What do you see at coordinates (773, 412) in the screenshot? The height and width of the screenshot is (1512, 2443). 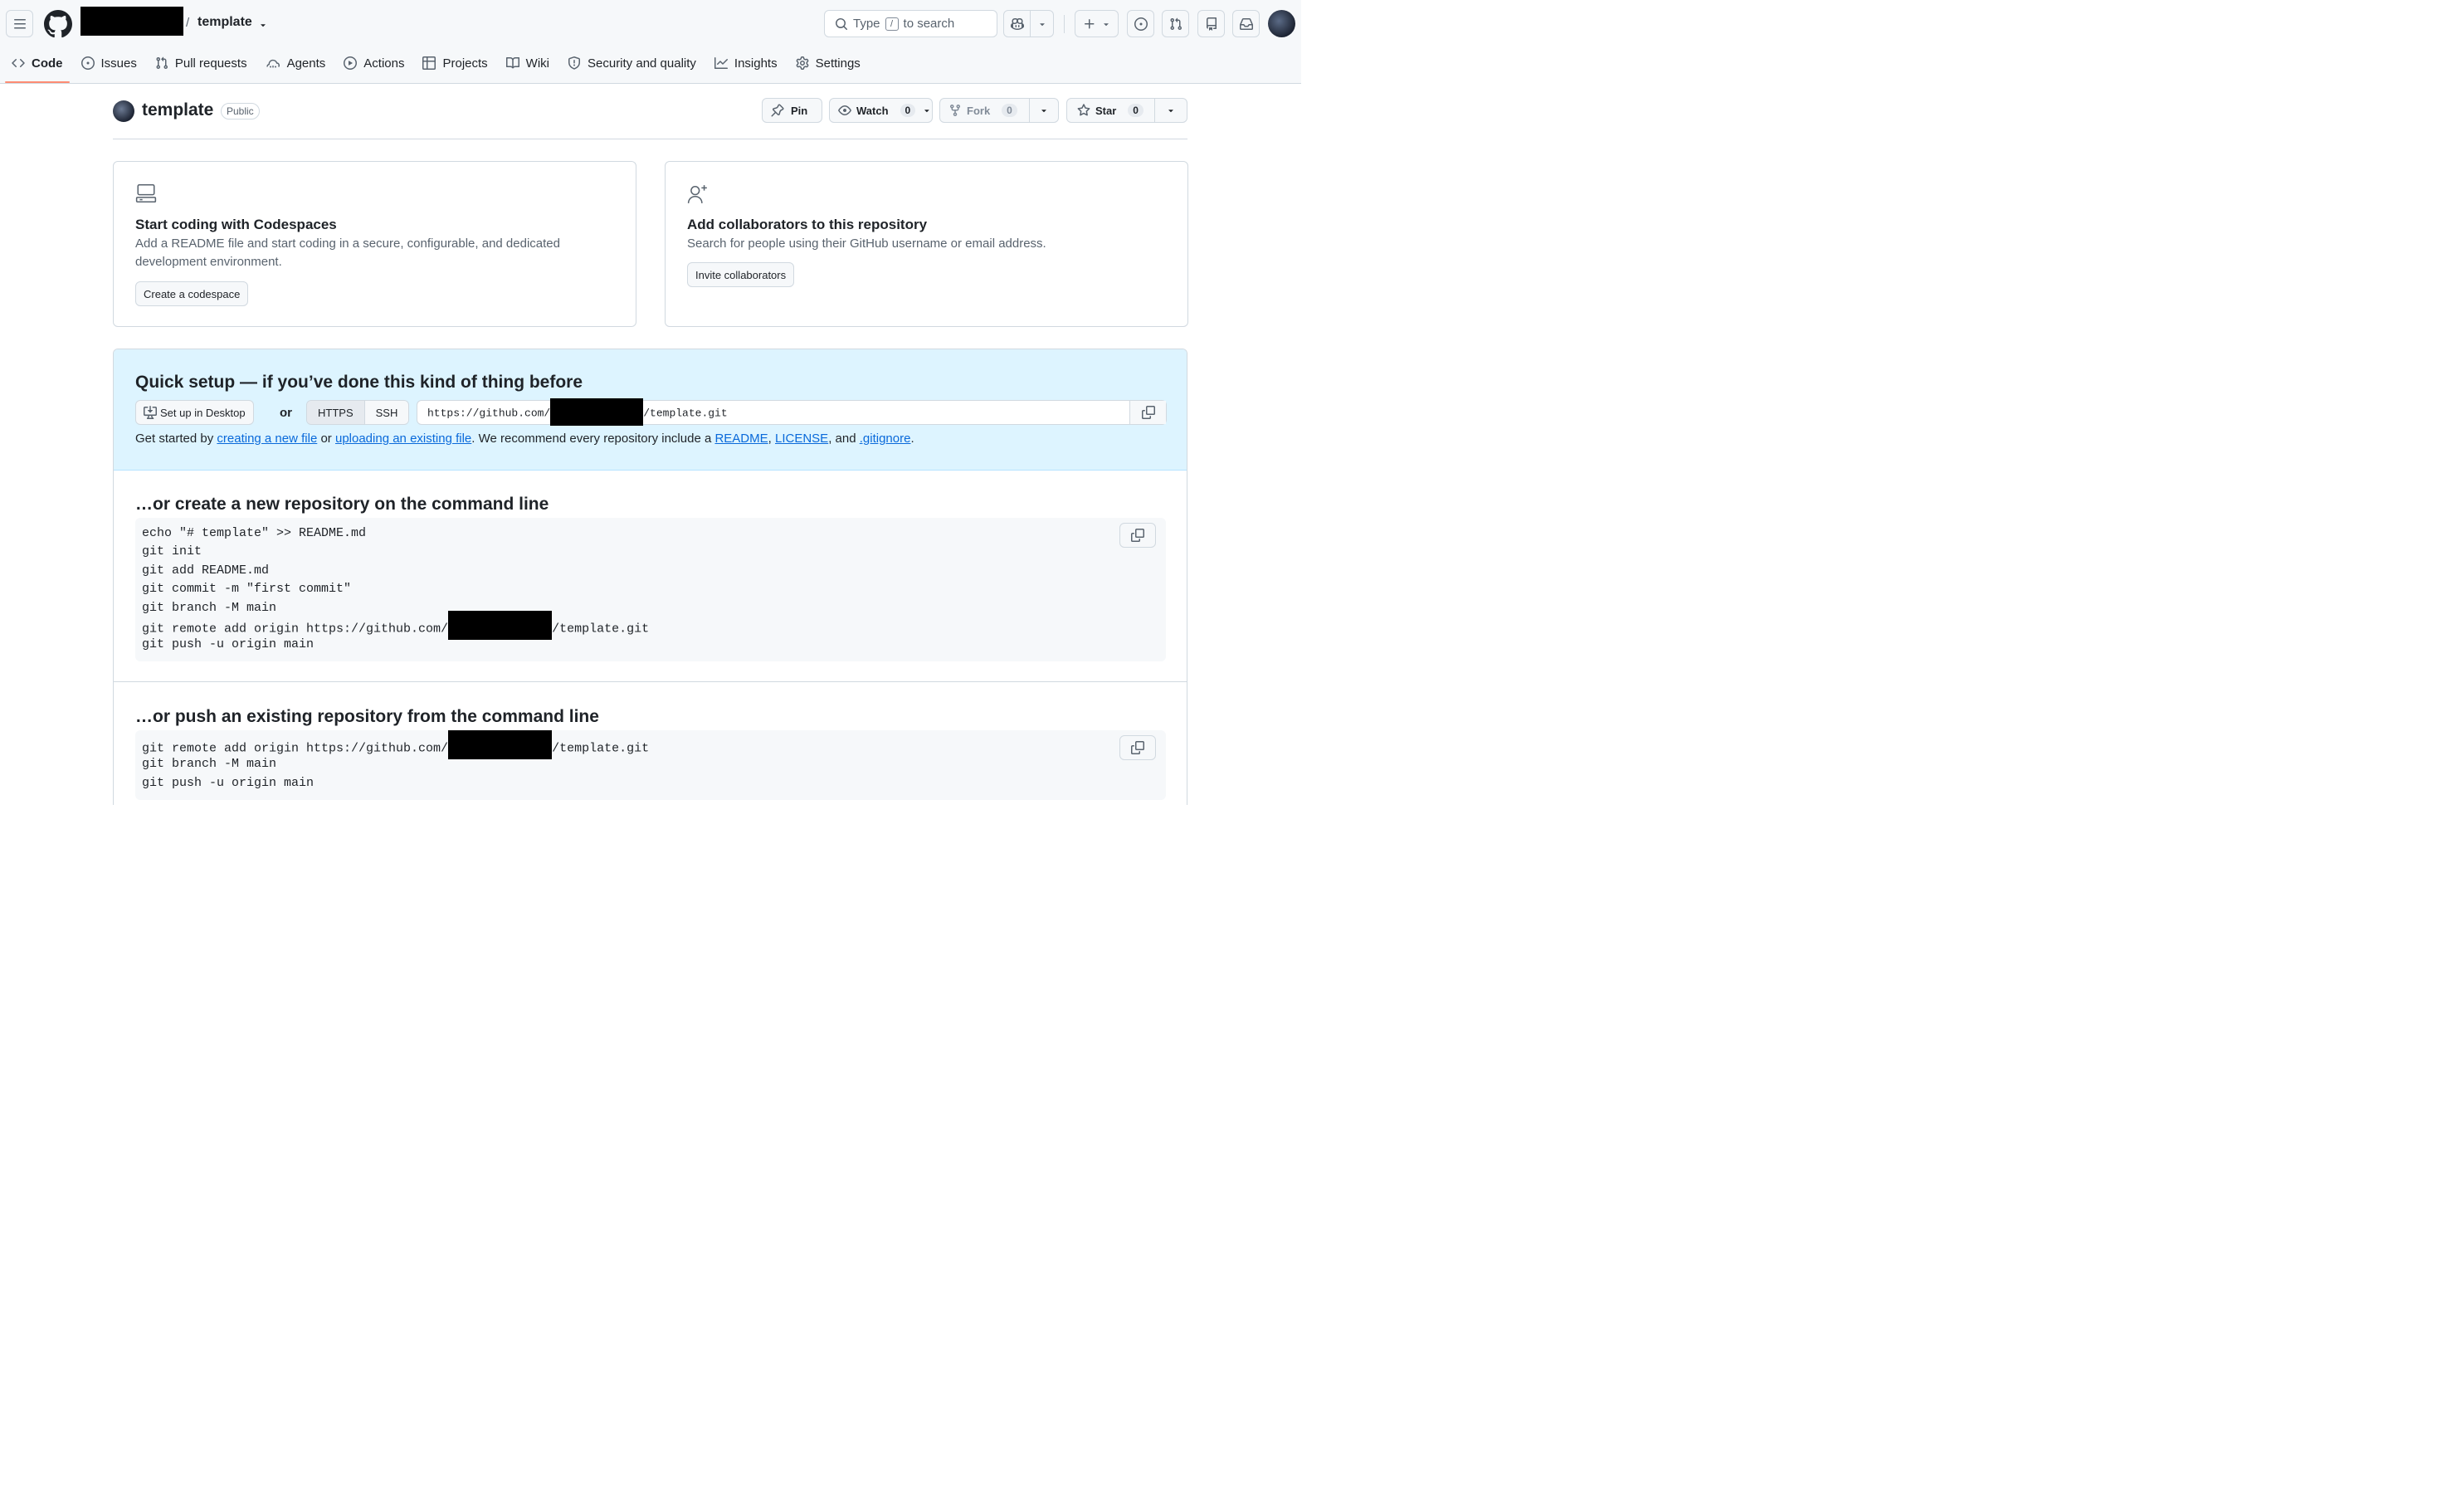 I see `clone-url-text: https://github.com/ /template.git` at bounding box center [773, 412].